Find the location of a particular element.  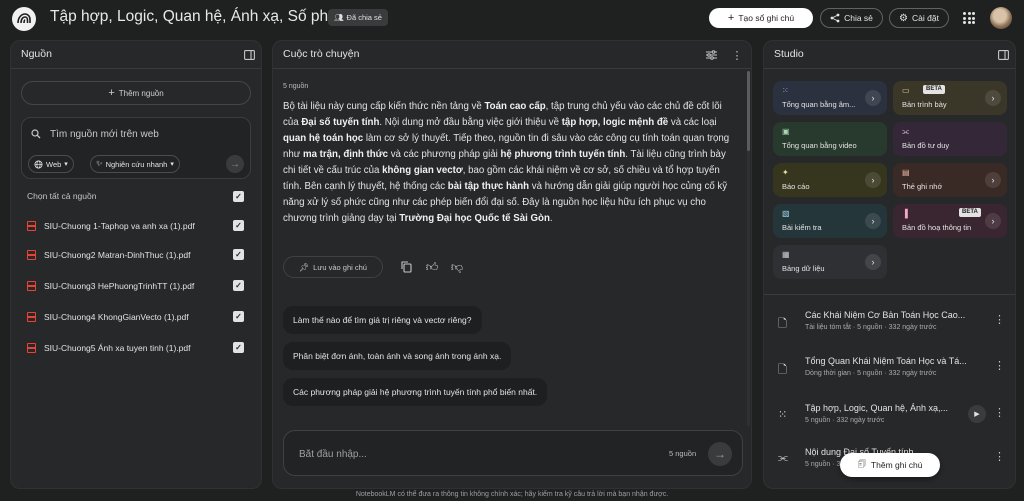

avatar is located at coordinates (1001, 18).